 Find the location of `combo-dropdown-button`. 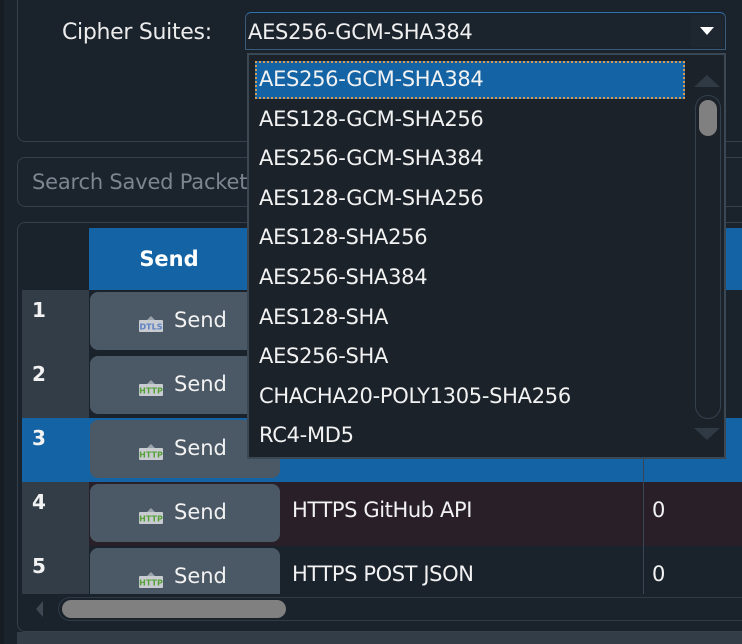

combo-dropdown-button is located at coordinates (707, 31).